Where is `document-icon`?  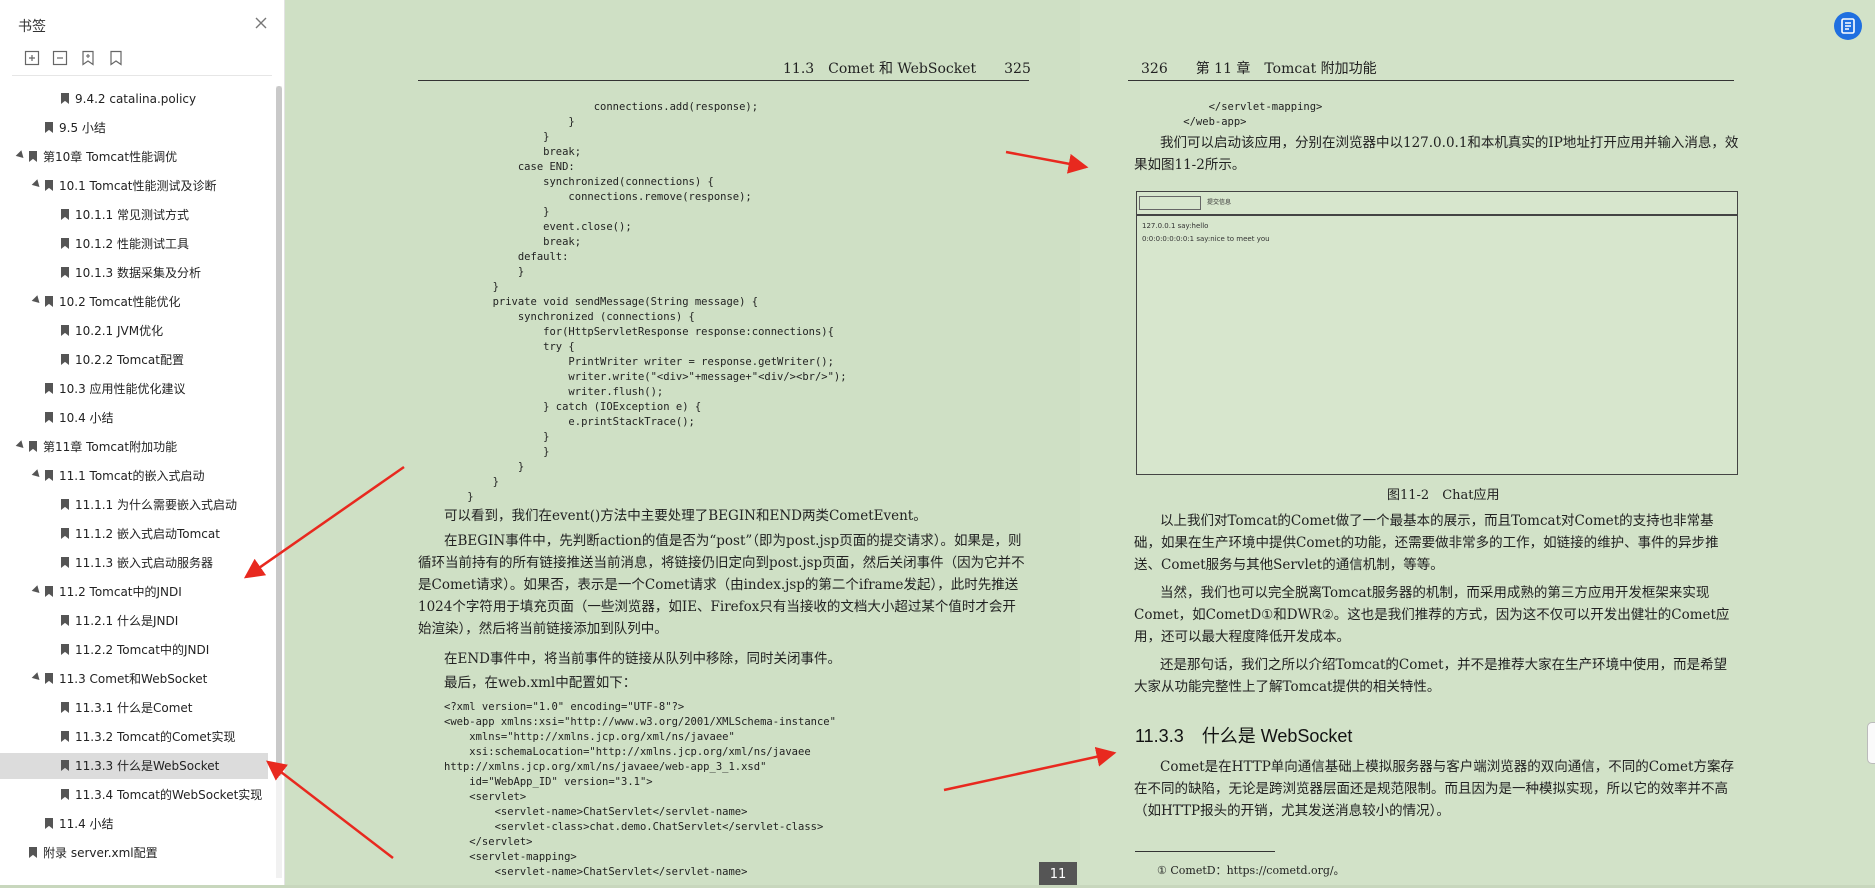 document-icon is located at coordinates (1848, 26).